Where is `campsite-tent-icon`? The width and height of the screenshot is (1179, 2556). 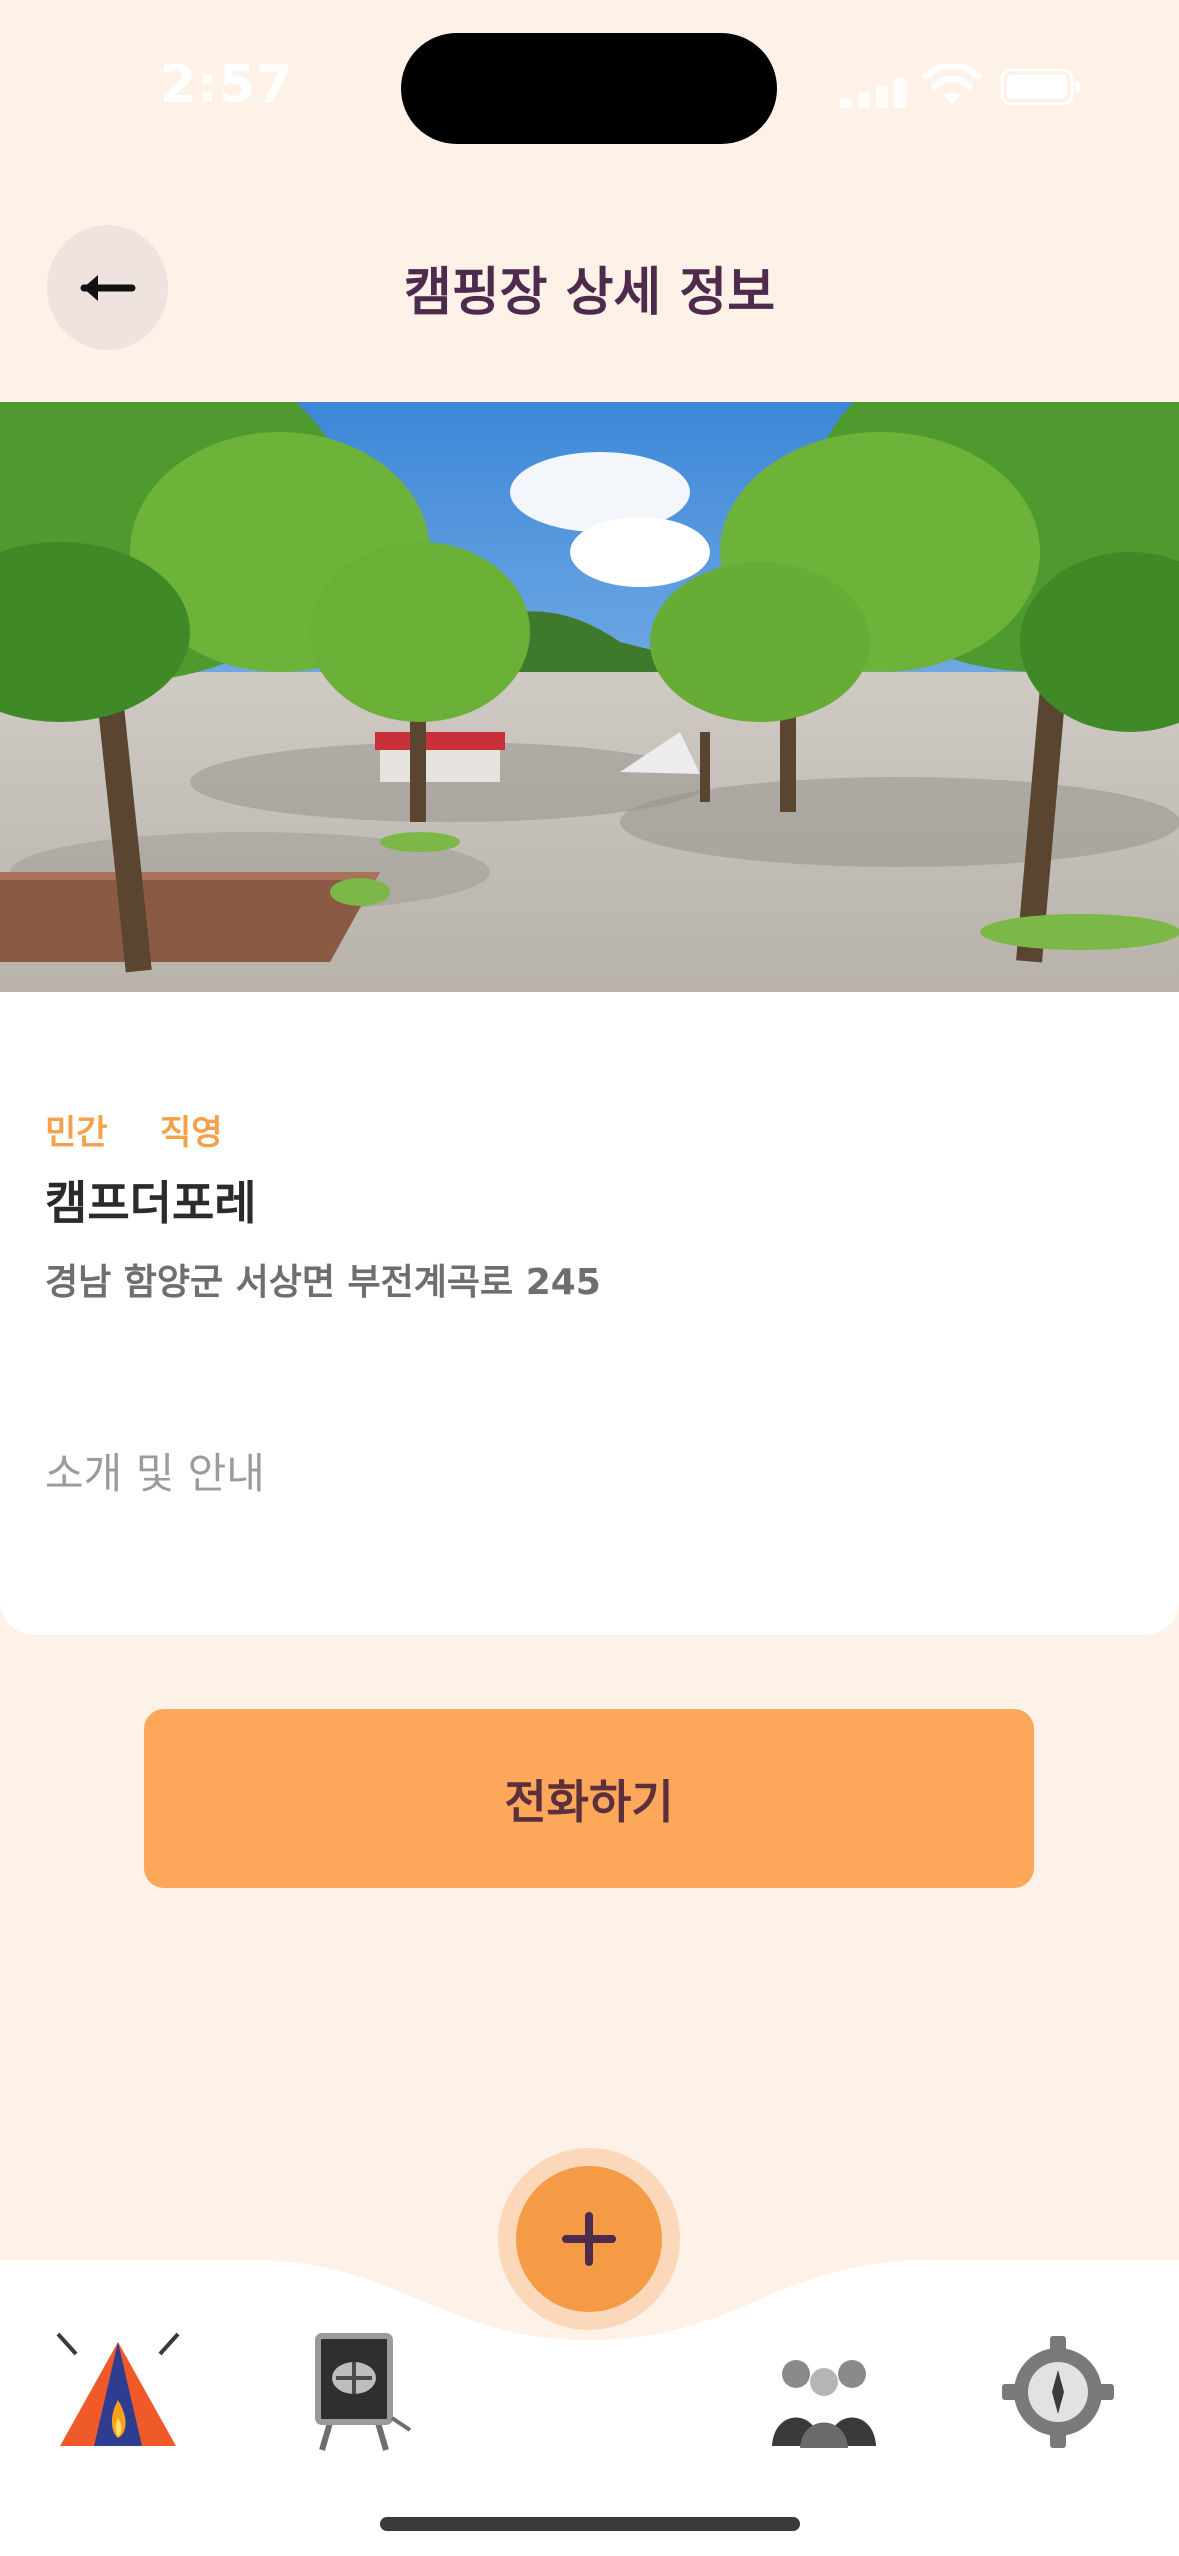 campsite-tent-icon is located at coordinates (118, 2389).